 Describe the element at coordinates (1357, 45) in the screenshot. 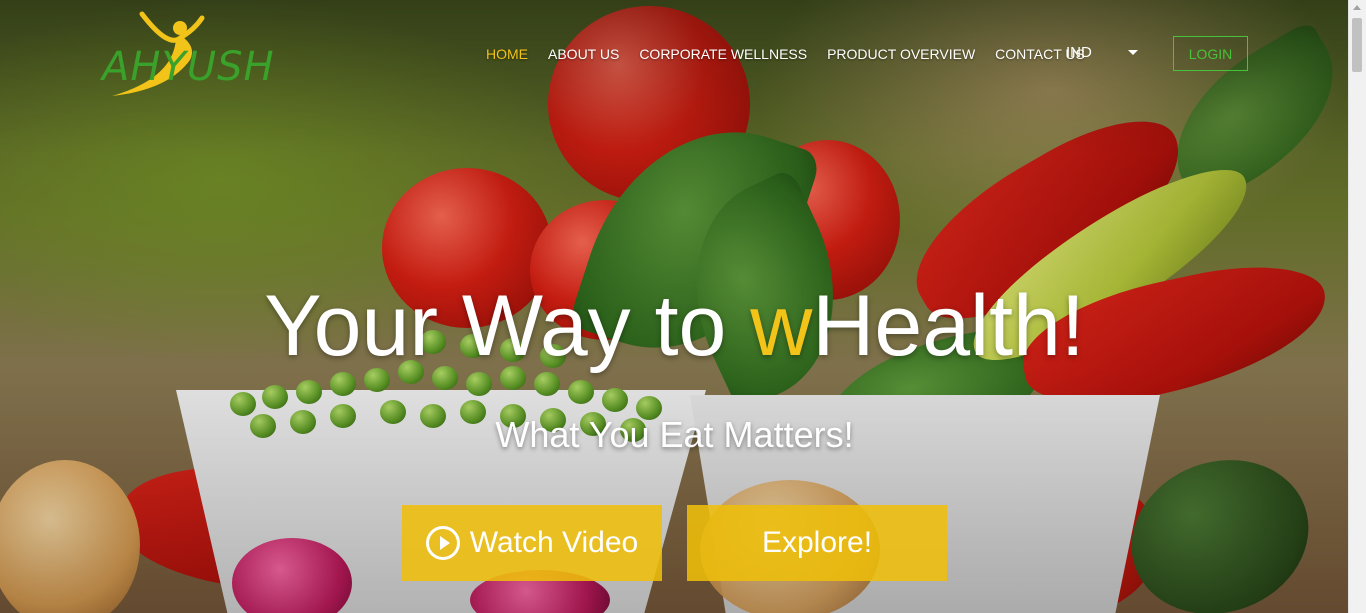

I see `scrollbar-thumb` at that location.